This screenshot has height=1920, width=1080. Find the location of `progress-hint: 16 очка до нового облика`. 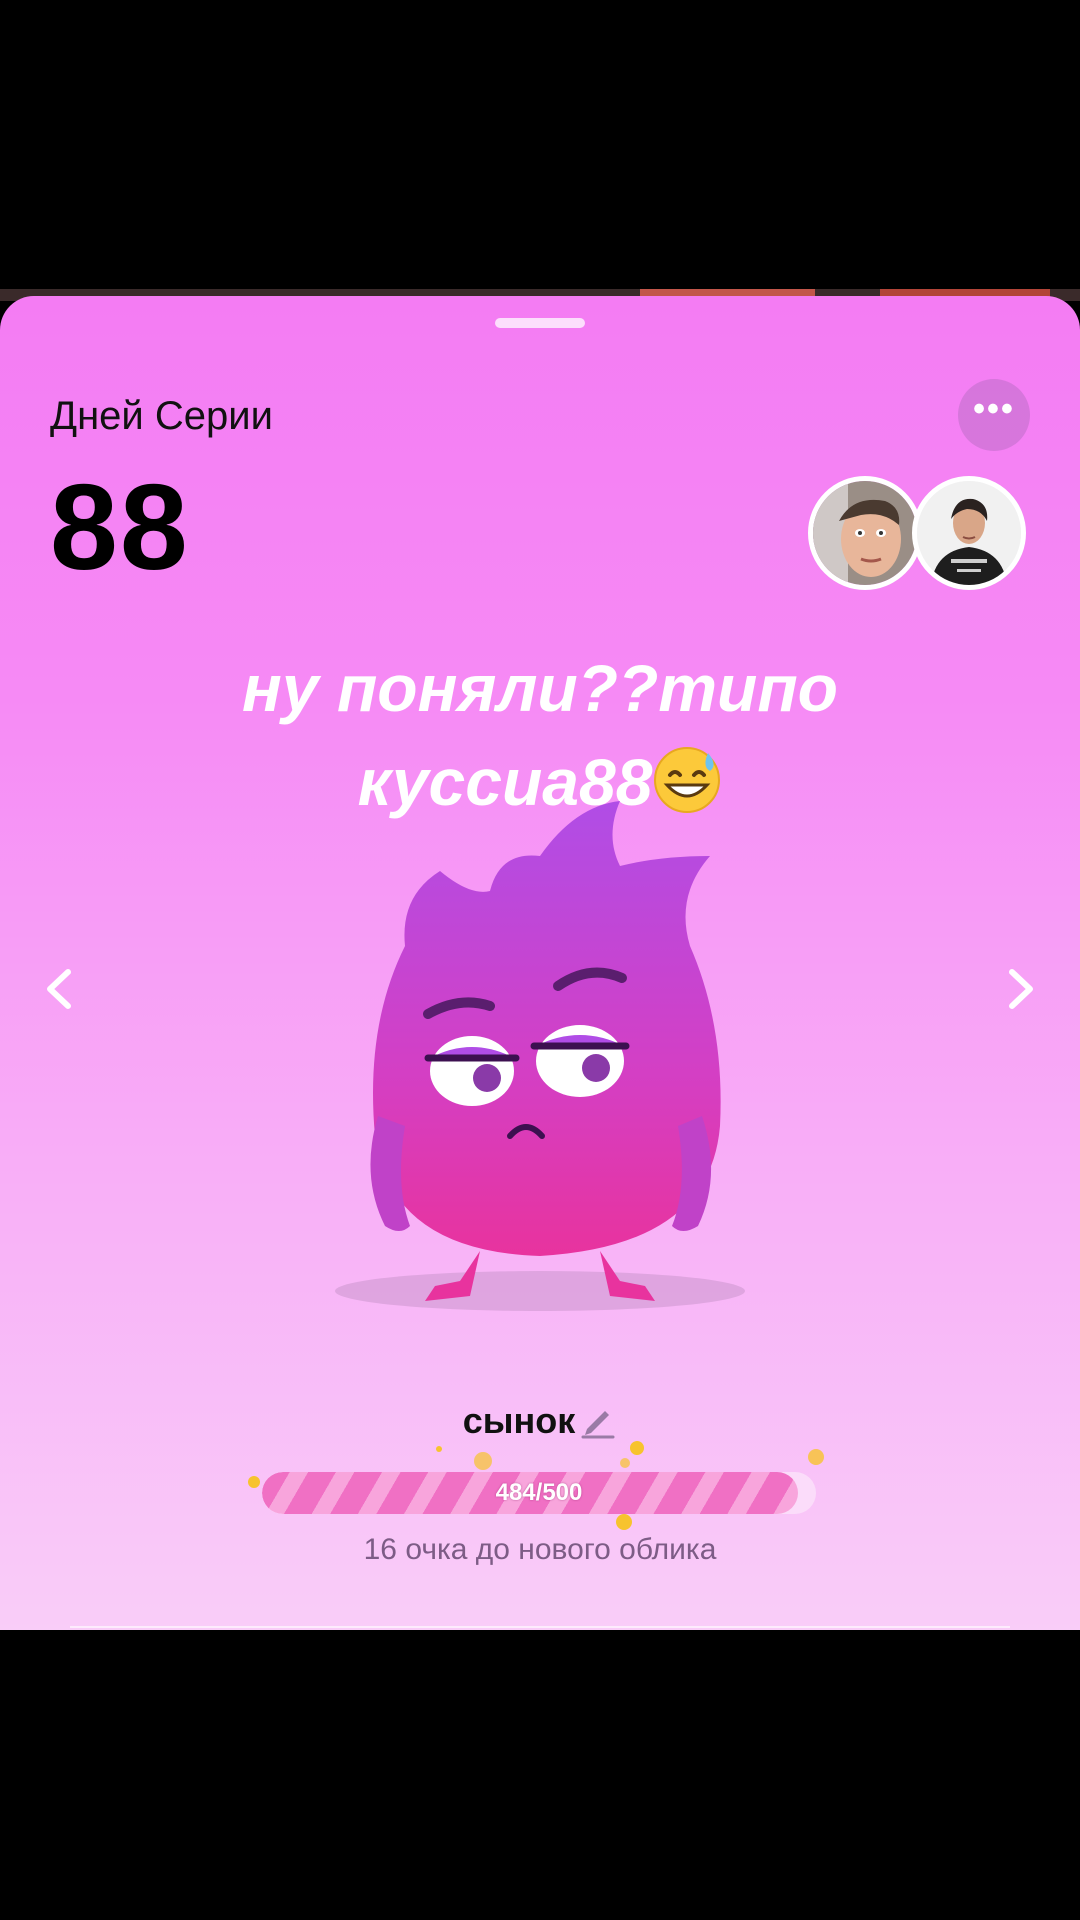

progress-hint: 16 очка до нового облика is located at coordinates (540, 1549).